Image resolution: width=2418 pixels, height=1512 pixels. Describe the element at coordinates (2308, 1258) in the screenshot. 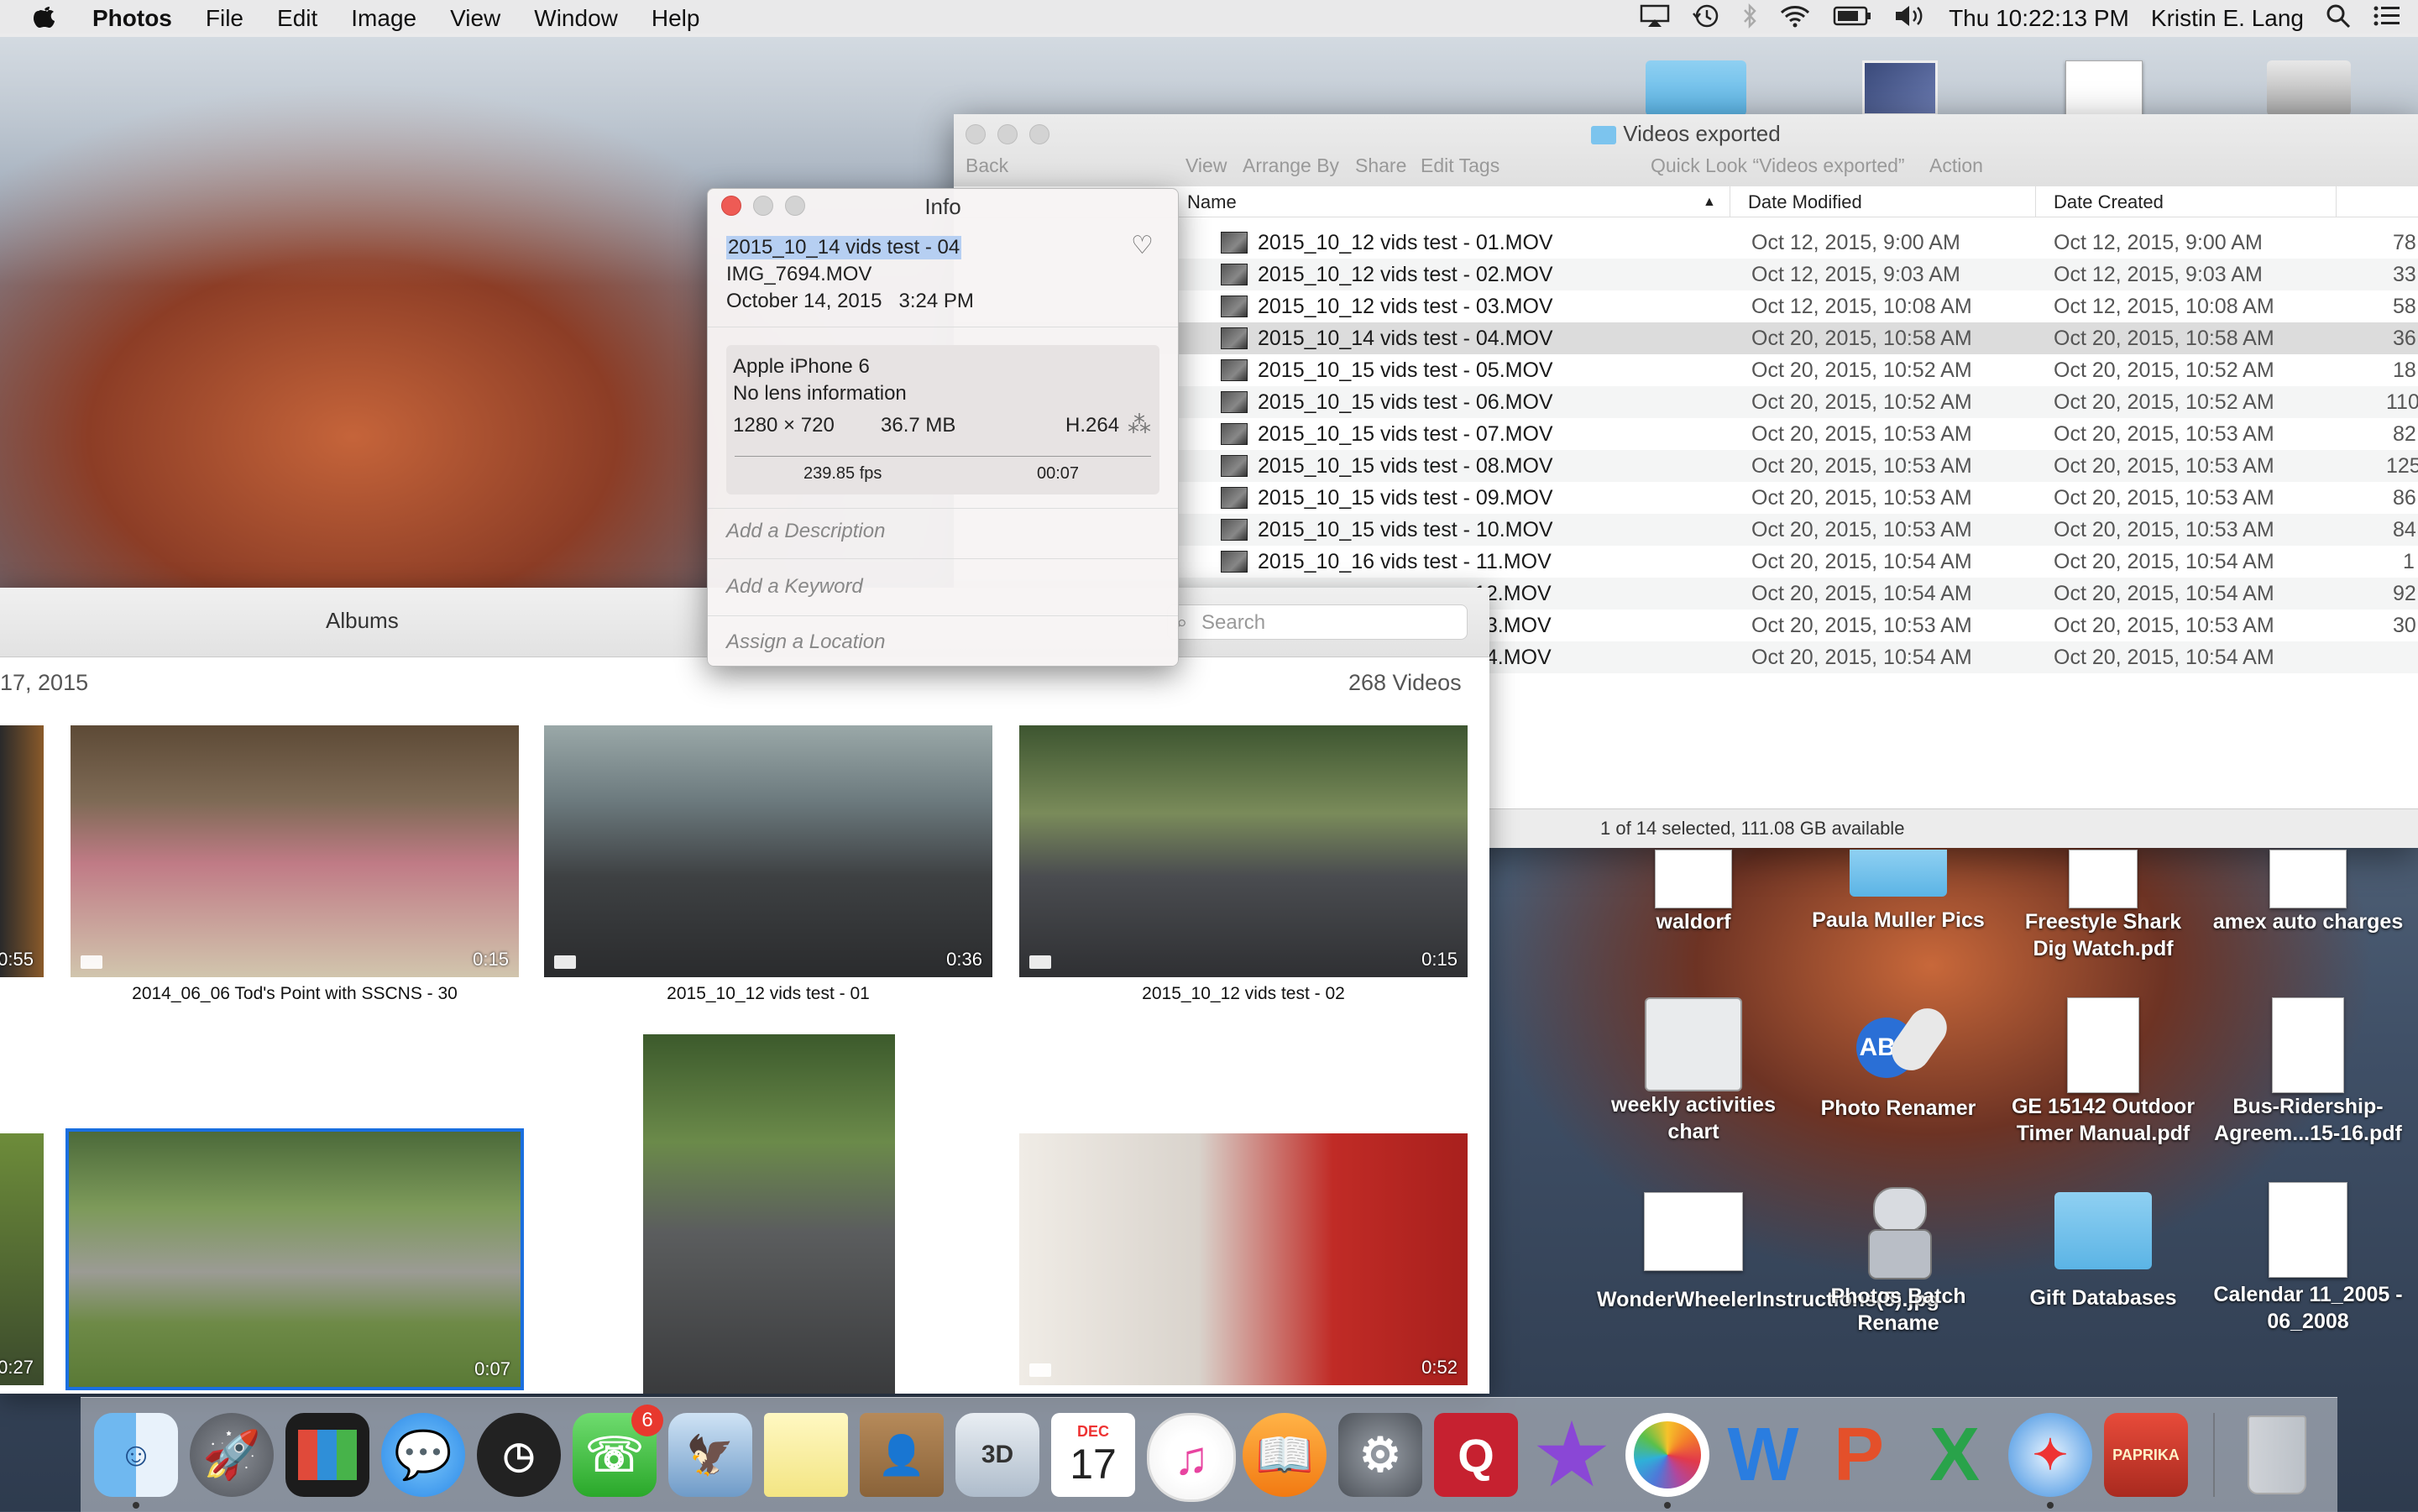

I see `desktop-icon-calendar-csv: Calendar 11_2005 - 06_2008` at that location.